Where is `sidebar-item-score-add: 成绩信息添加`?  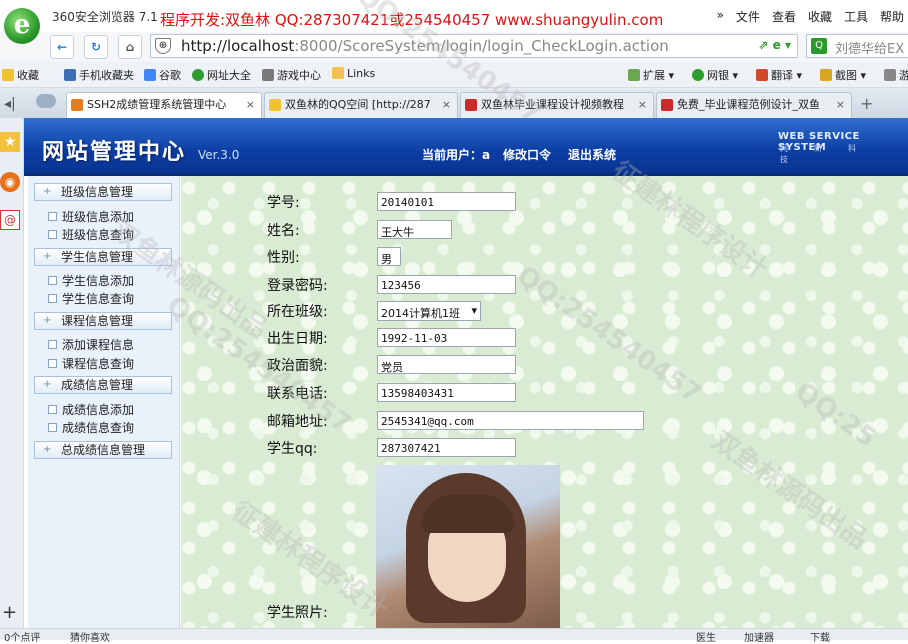
sidebar-item-score-add: 成绩信息添加 is located at coordinates (91, 409).